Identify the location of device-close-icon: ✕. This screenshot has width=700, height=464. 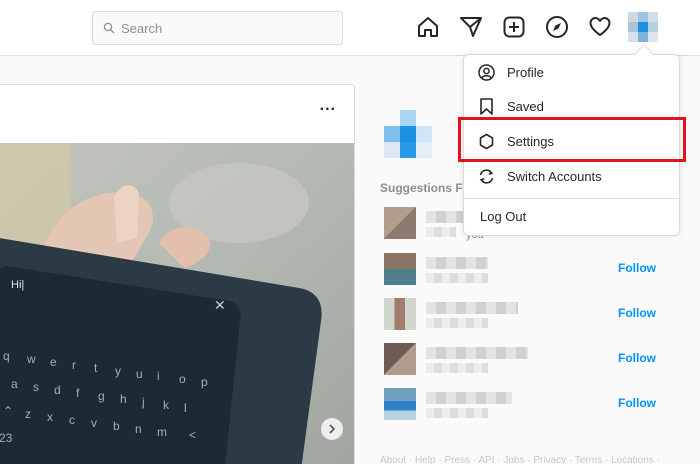
(220, 305).